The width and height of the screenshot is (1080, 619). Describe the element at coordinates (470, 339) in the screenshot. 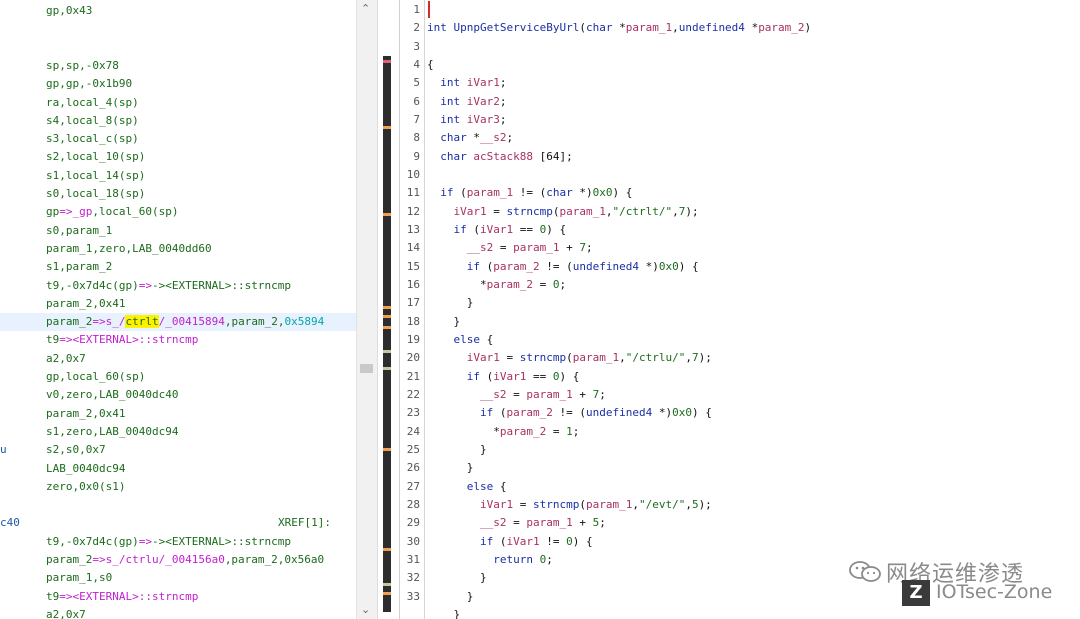

I see `code-token: else` at that location.